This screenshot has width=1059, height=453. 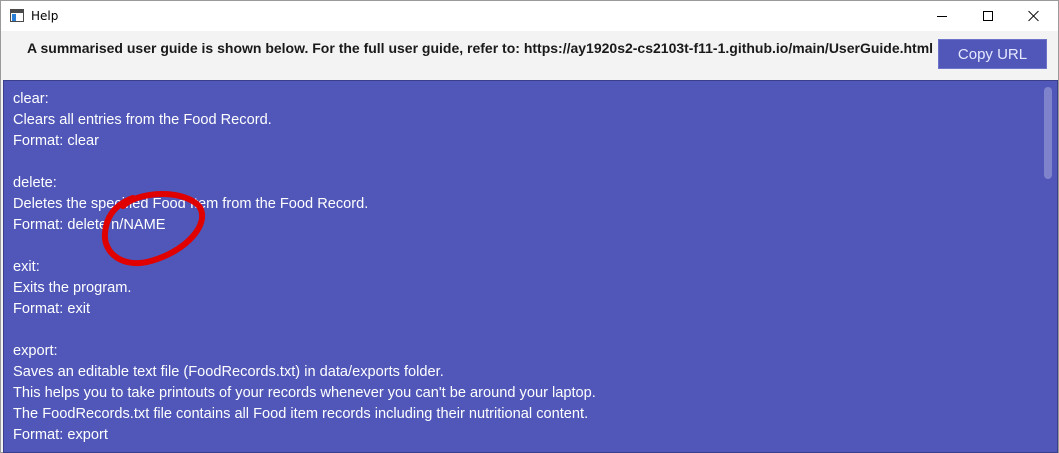 I want to click on maximize-button, so click(x=988, y=16).